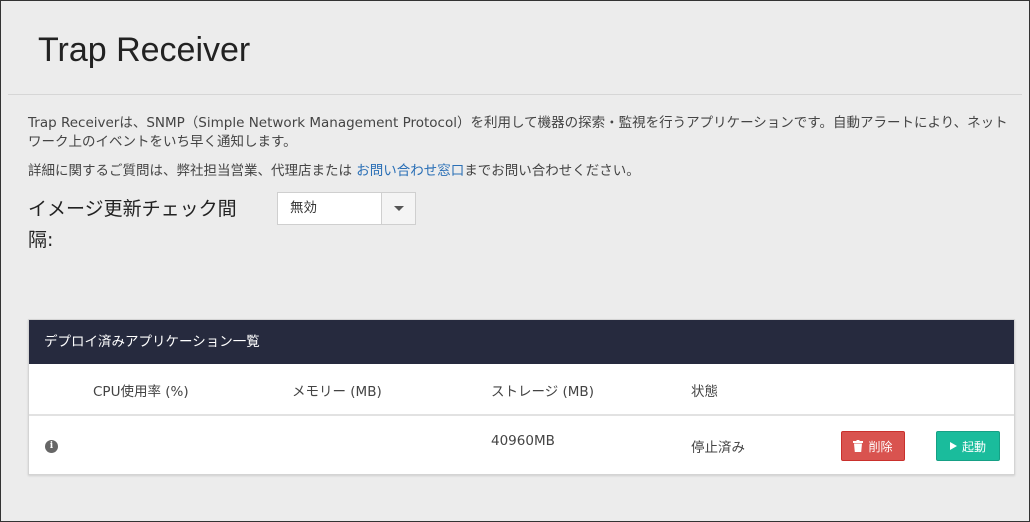 This screenshot has width=1030, height=522. What do you see at coordinates (552, 171) in the screenshot?
I see `contact-note-suffix: までお問い合わせください。` at bounding box center [552, 171].